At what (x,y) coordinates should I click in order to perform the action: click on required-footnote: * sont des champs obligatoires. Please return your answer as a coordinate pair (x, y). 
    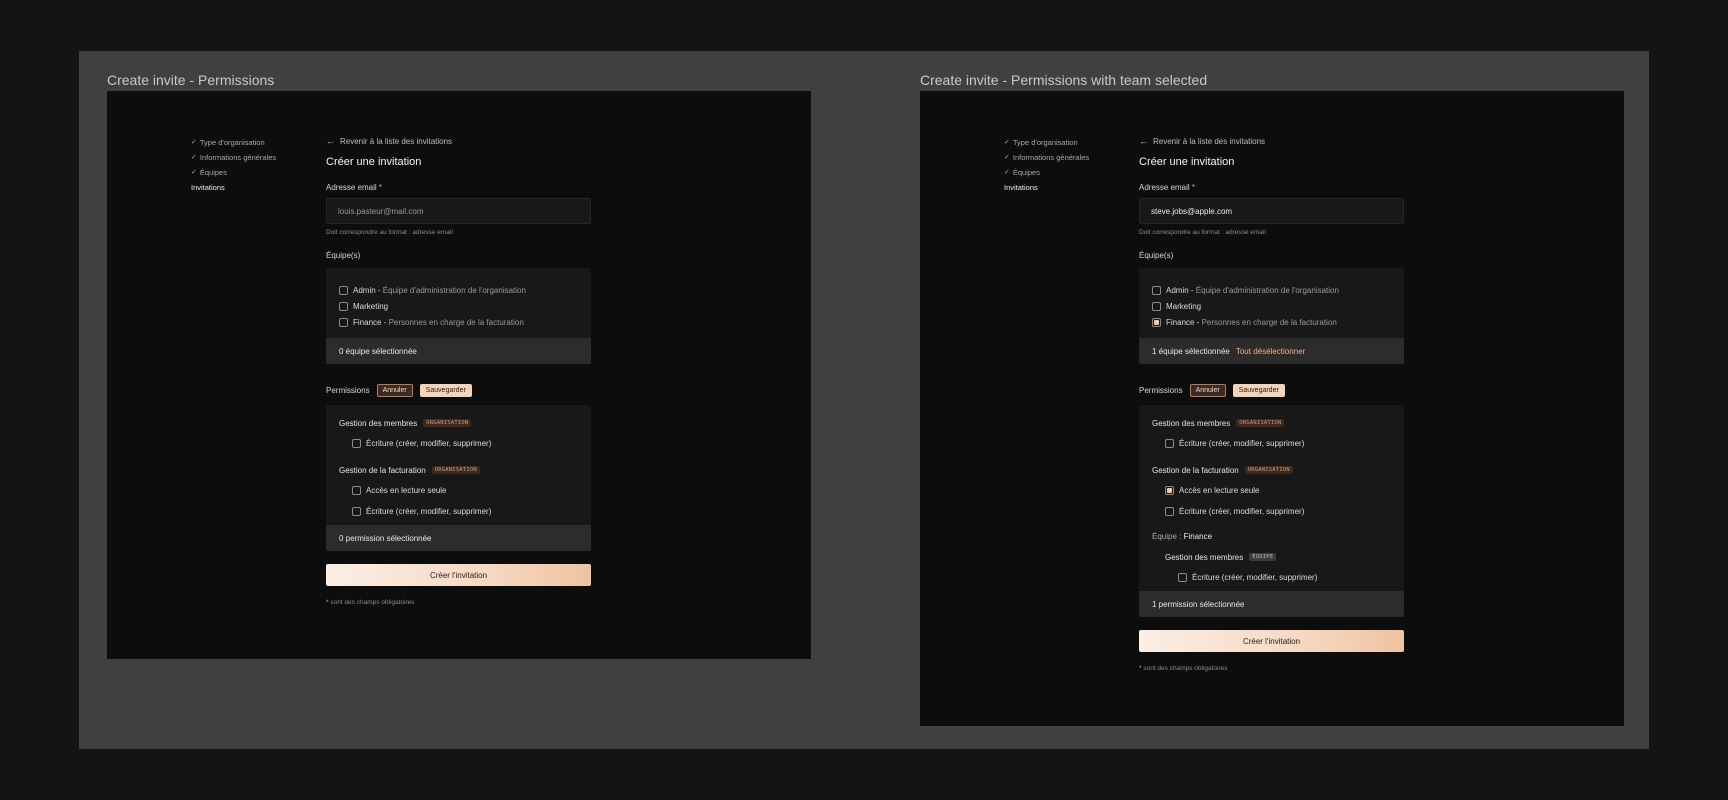
    Looking at the image, I should click on (458, 602).